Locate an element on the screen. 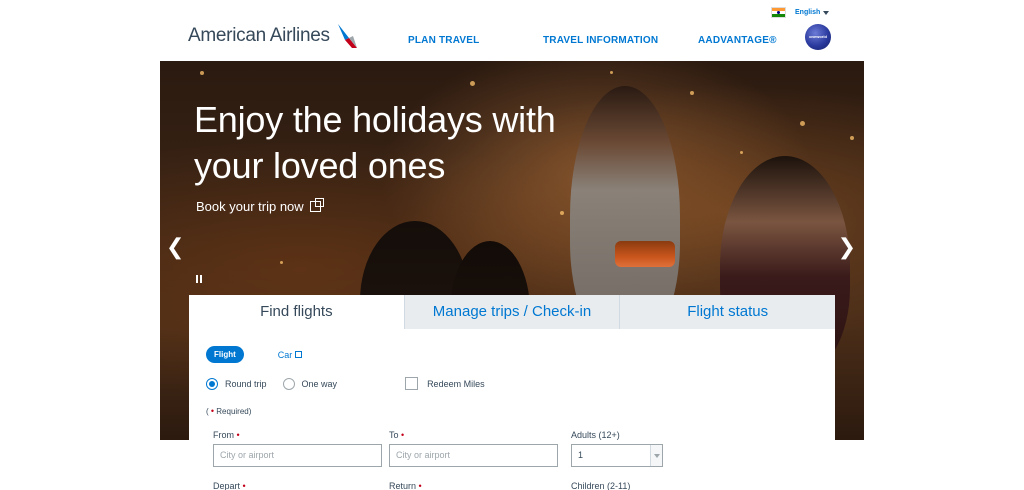 This screenshot has width=1024, height=490. carousel-next-button: ❯ is located at coordinates (847, 247).